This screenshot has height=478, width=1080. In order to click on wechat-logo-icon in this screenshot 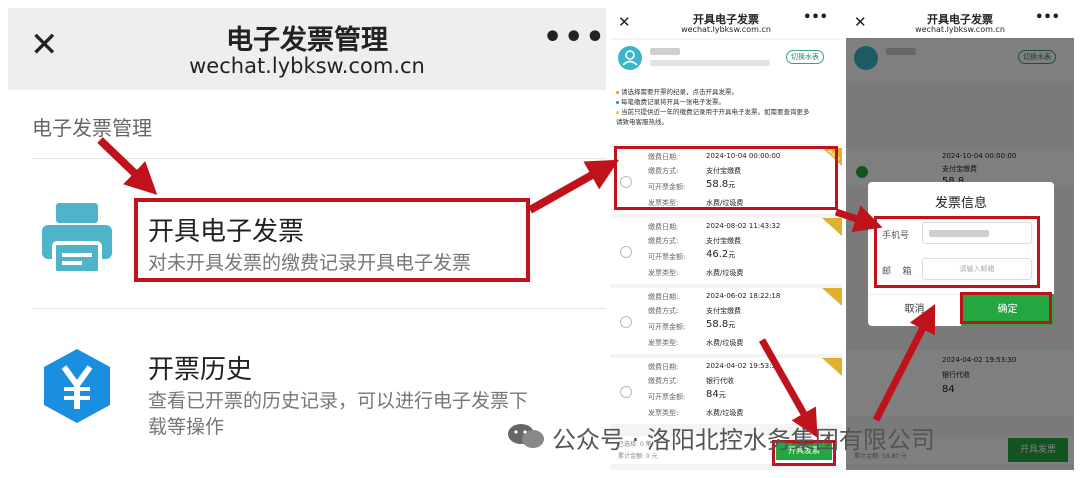, I will do `click(526, 436)`.